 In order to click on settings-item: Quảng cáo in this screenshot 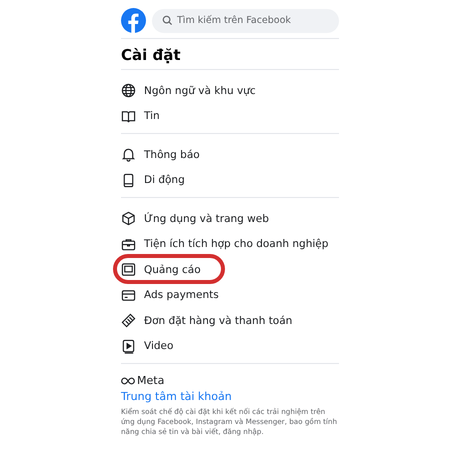, I will do `click(230, 269)`.